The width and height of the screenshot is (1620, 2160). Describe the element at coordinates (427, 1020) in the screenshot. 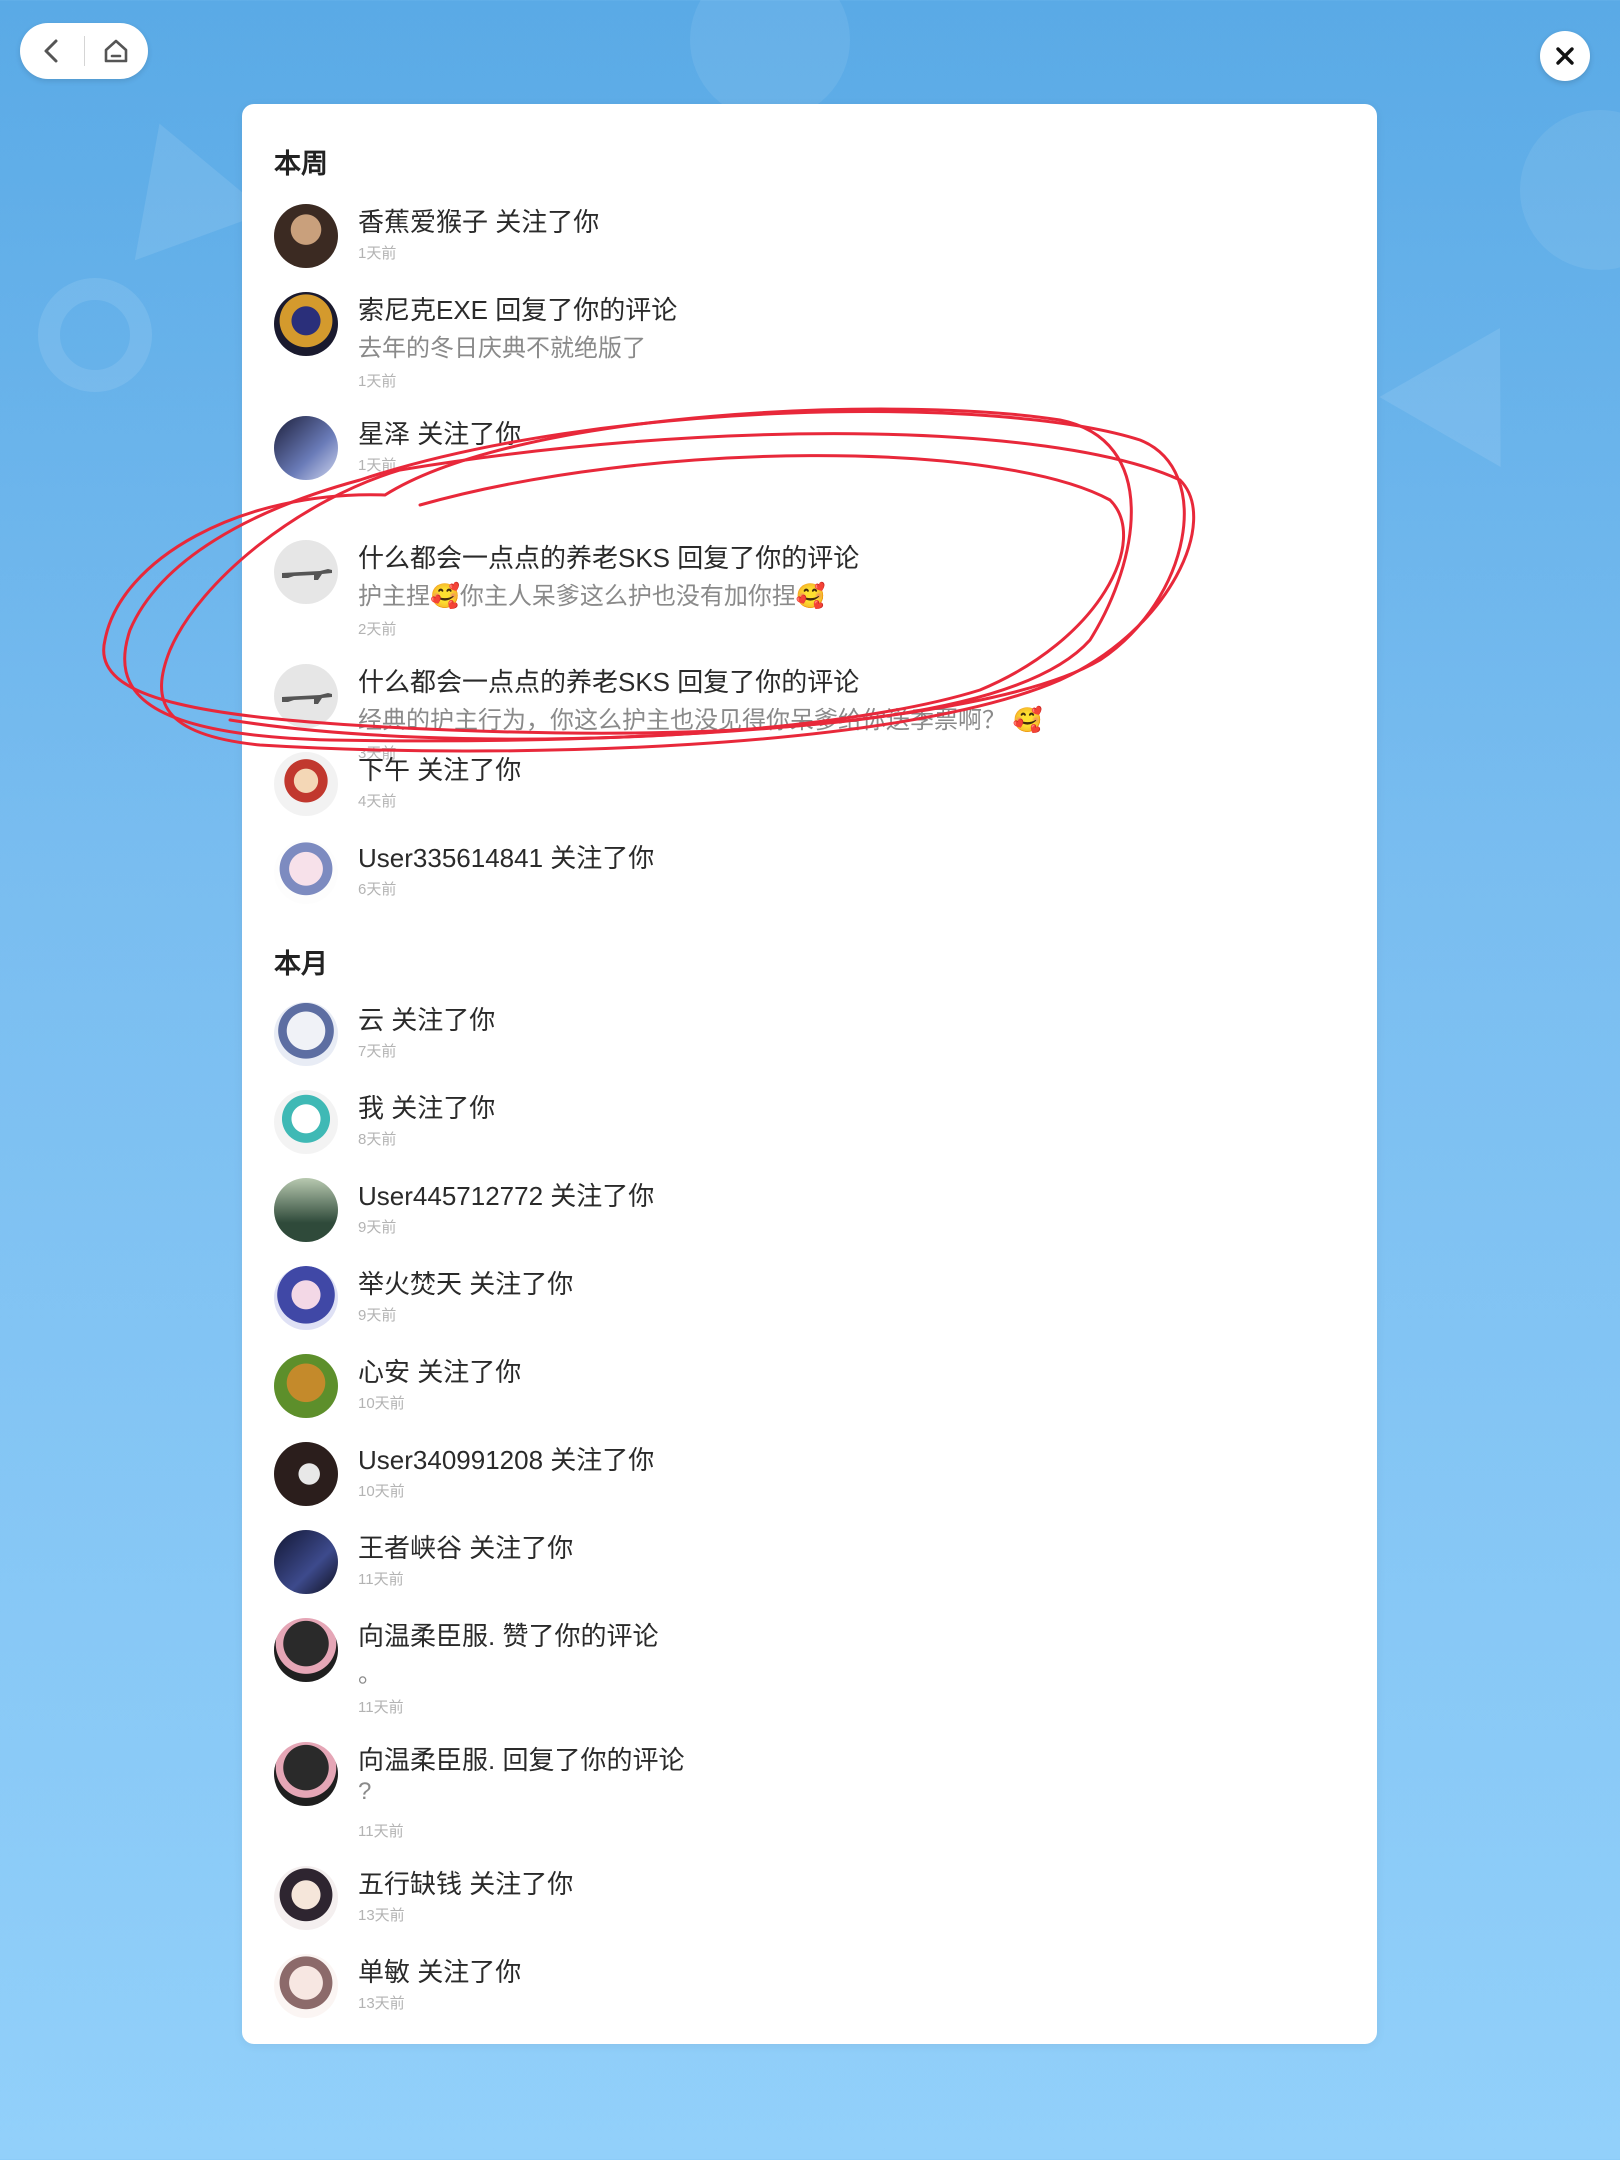

I see `notification-text: 云 关注了你` at that location.